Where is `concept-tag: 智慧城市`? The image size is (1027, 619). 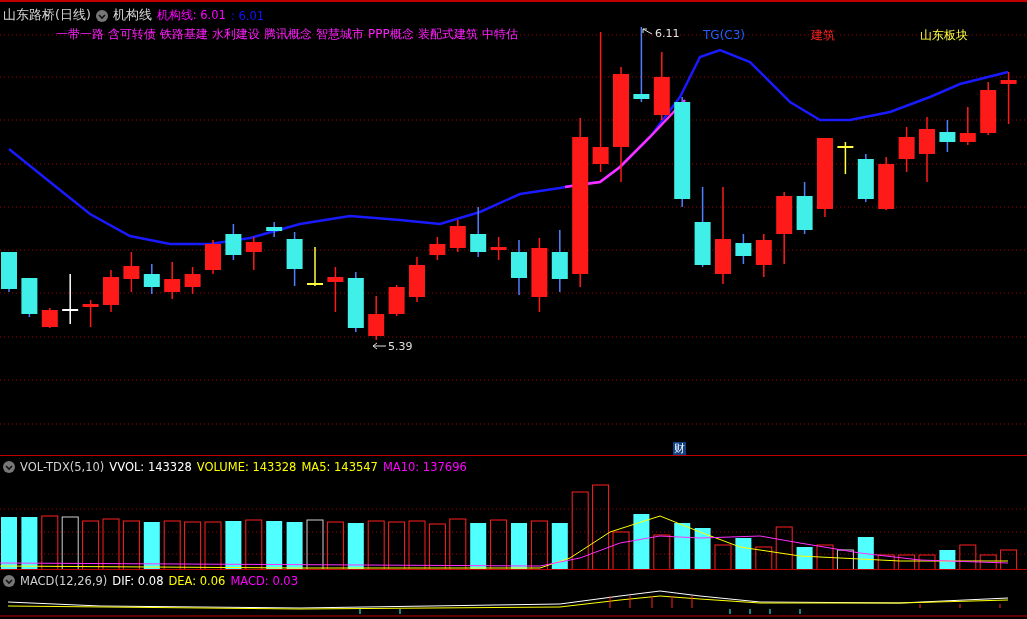
concept-tag: 智慧城市 is located at coordinates (340, 34).